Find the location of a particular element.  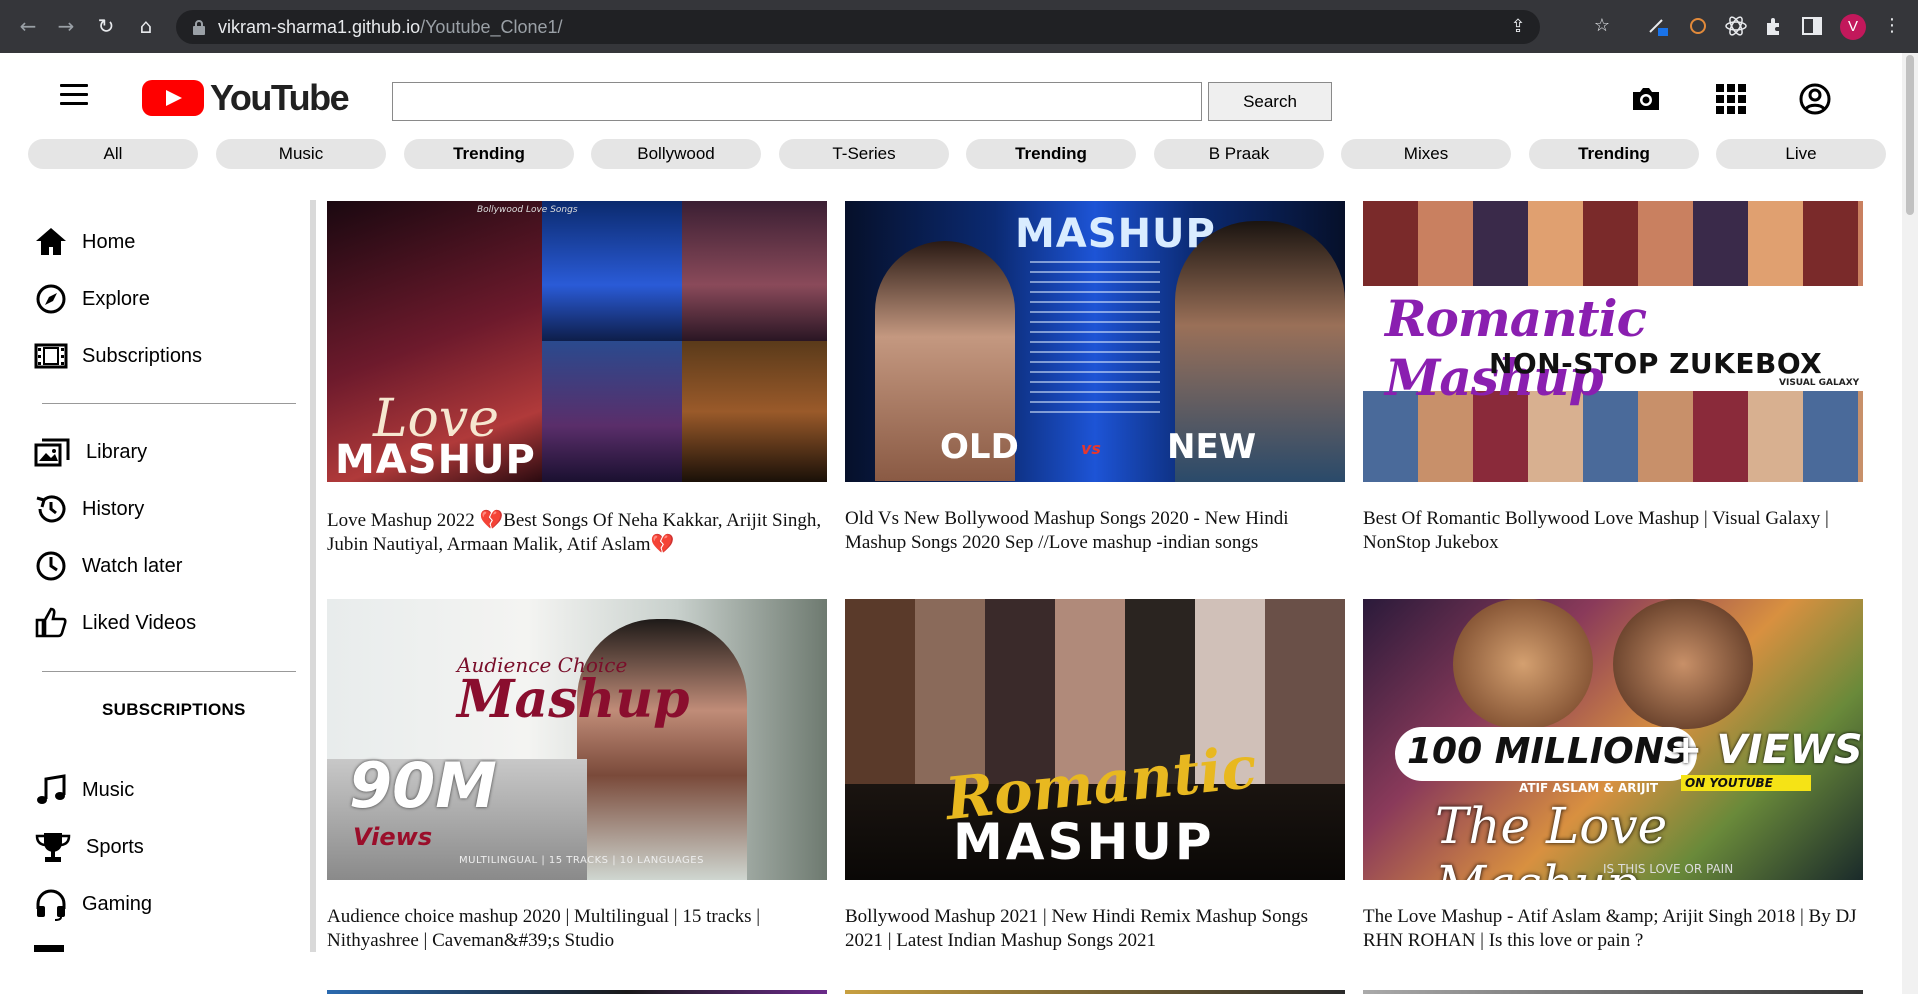

thumb-figure is located at coordinates (1523, 664).